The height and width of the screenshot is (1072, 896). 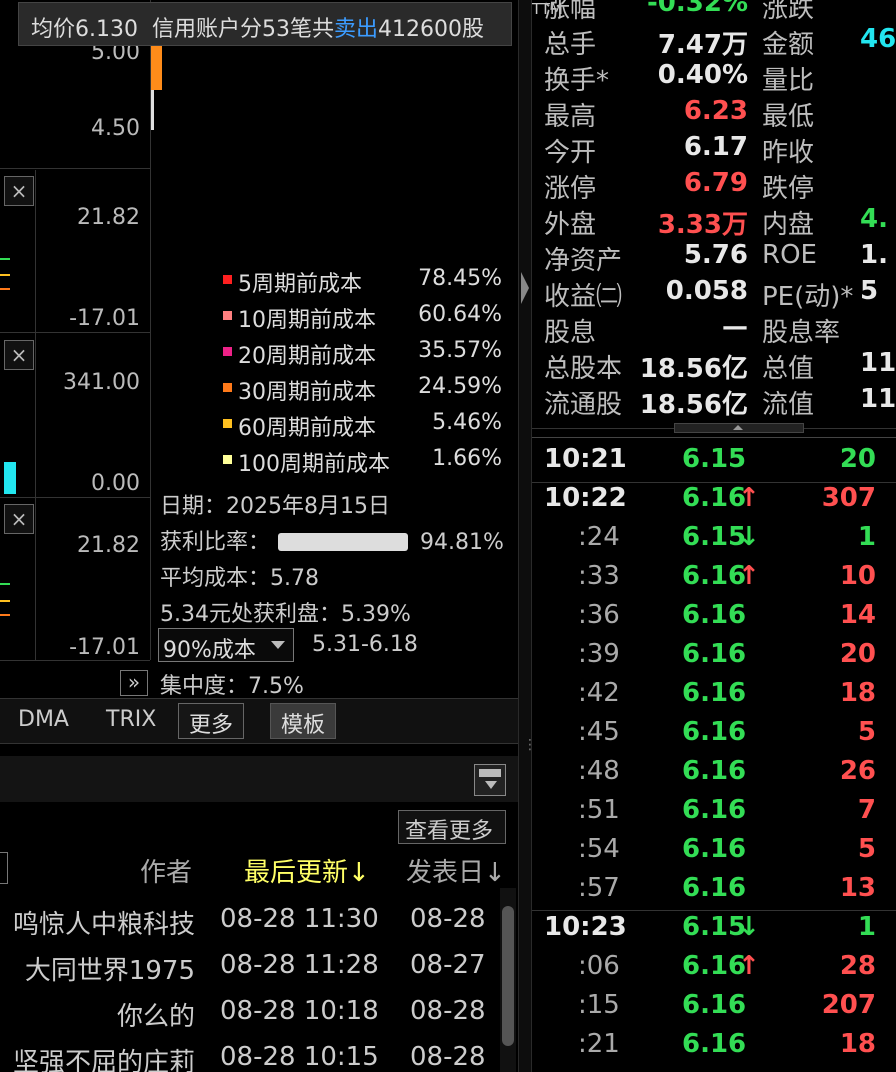 What do you see at coordinates (452, 827) in the screenshot?
I see `view-more-button: 查看更多` at bounding box center [452, 827].